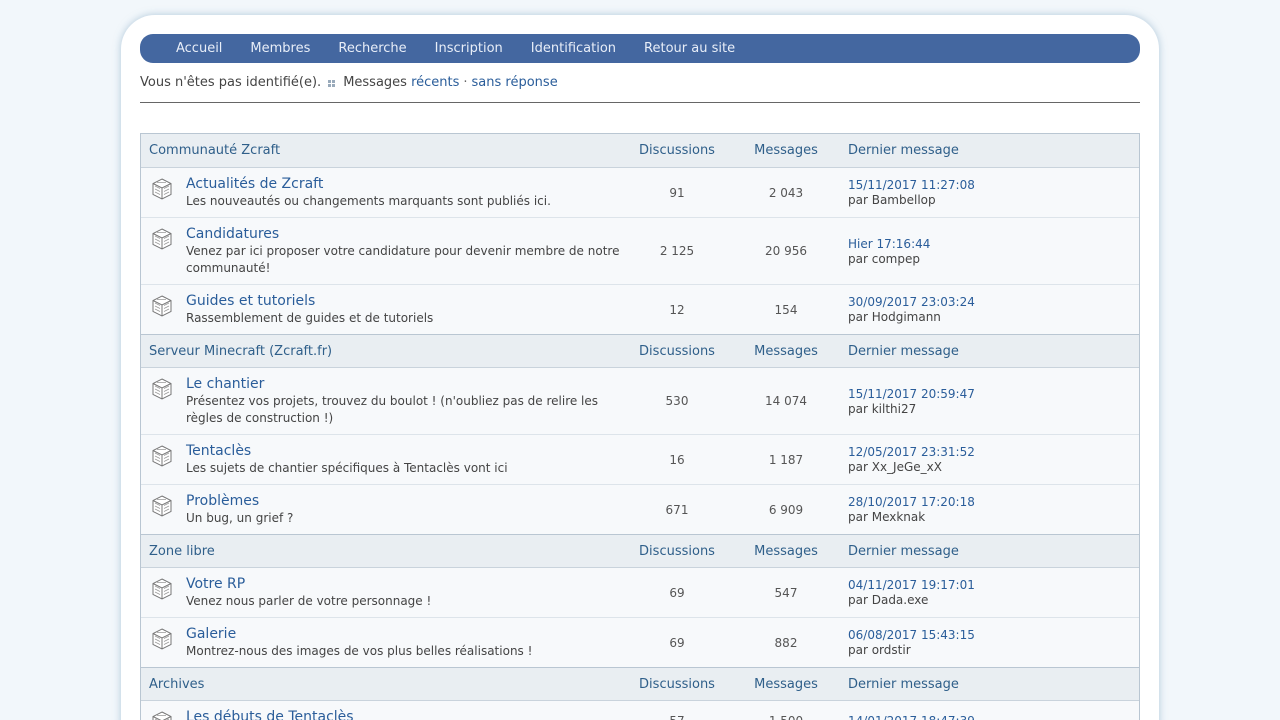  Describe the element at coordinates (786, 192) in the screenshot. I see `message-count: 2 043` at that location.